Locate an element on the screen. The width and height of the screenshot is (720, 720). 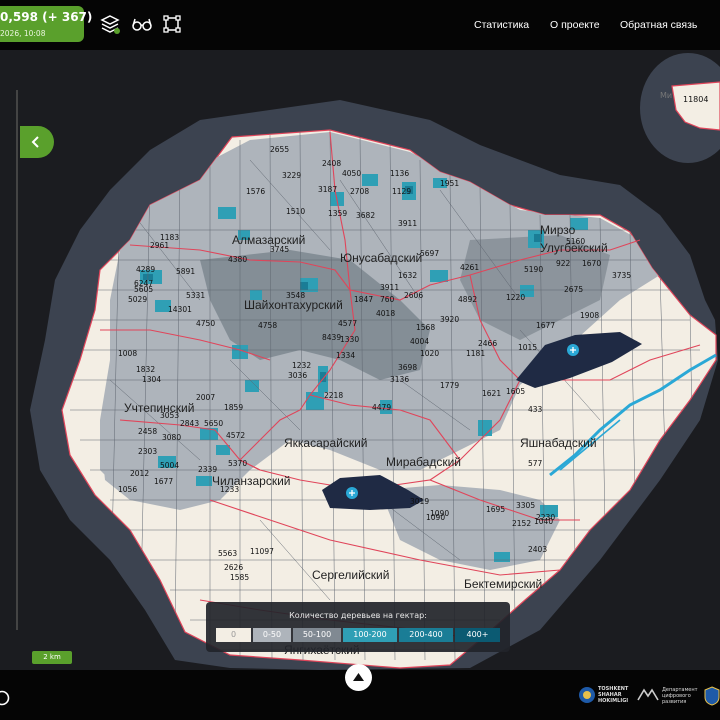
area-value-label: 5370 is located at coordinates (237, 463).